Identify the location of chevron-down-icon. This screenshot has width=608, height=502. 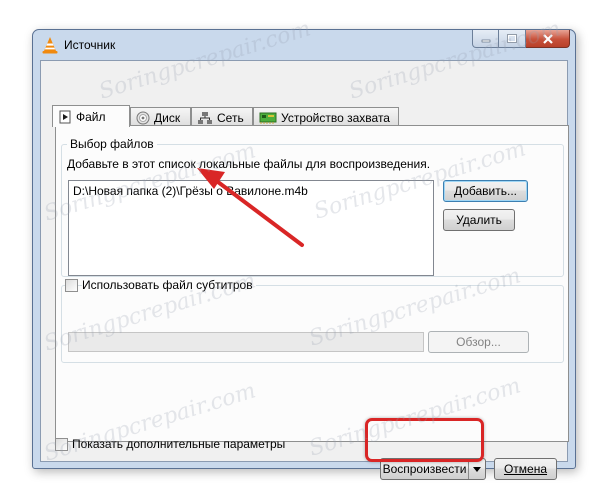
(477, 469).